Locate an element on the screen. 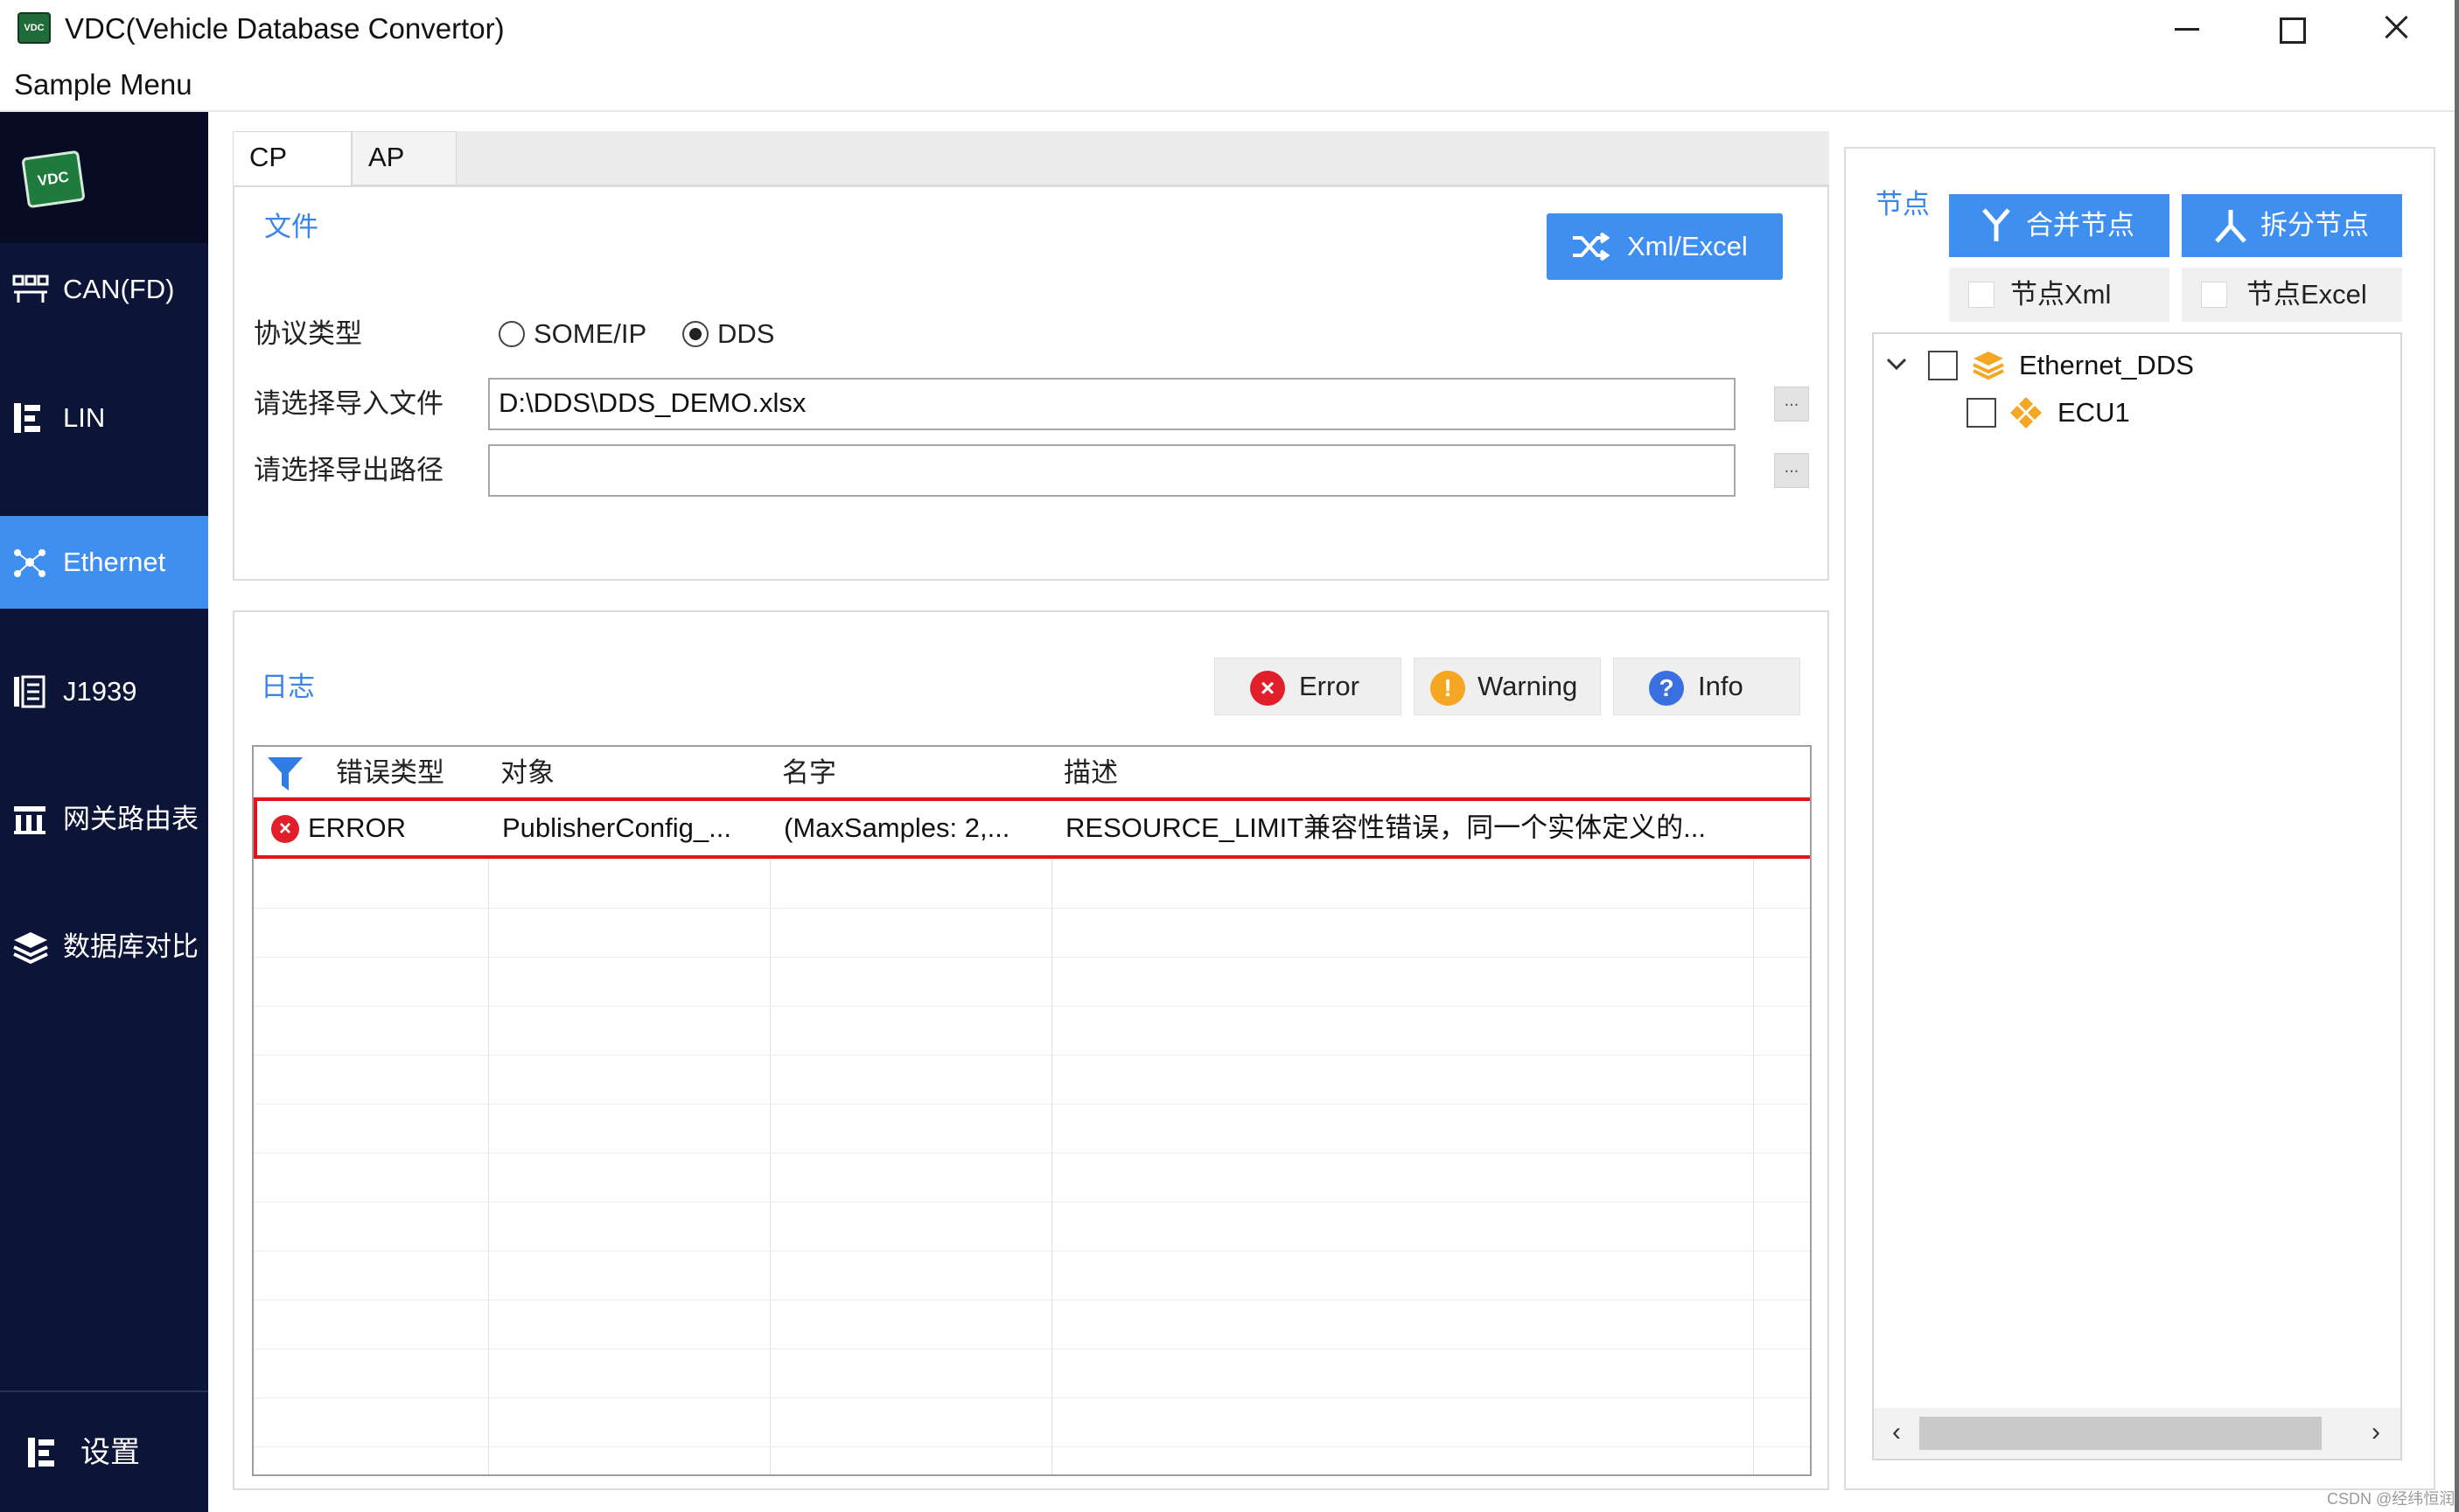 The image size is (2459, 1512). log-section-title: 日志 is located at coordinates (288, 687).